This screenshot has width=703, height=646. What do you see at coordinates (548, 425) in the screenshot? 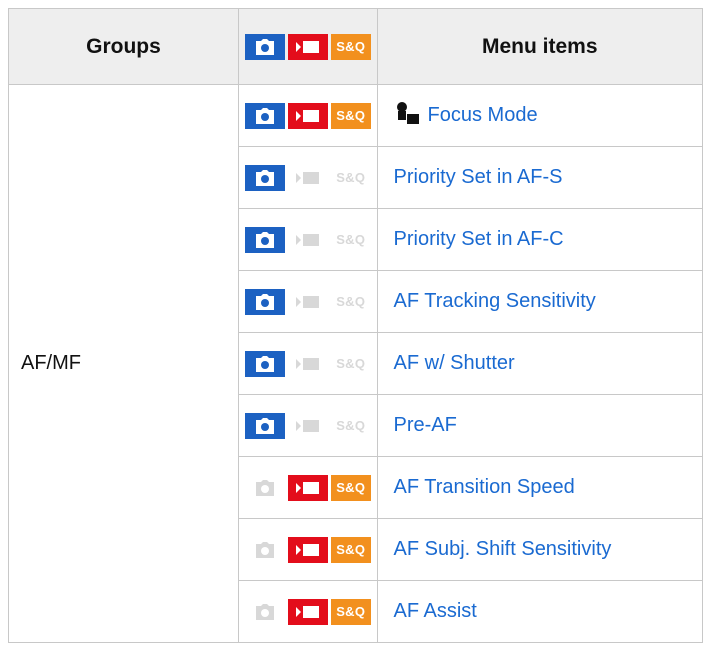
I see `menu-item-wrap: Pre-AF` at bounding box center [548, 425].